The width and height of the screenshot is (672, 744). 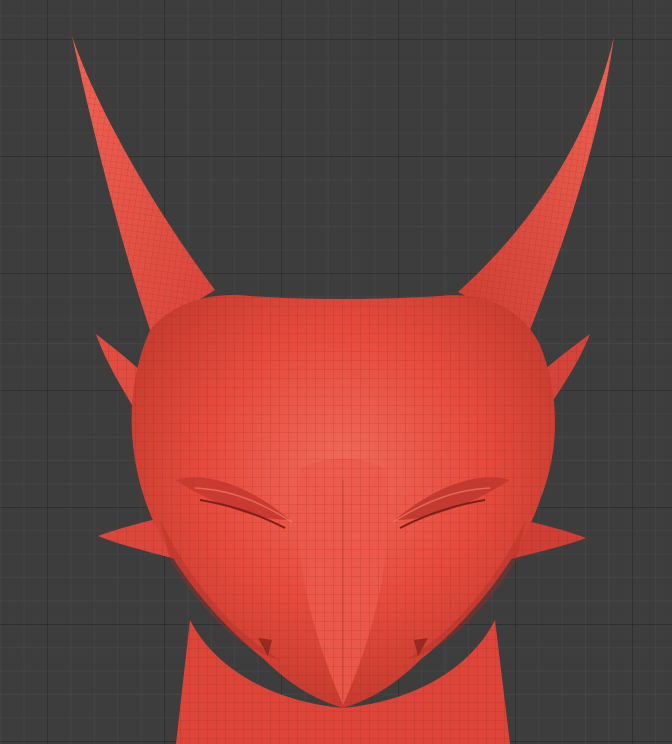 What do you see at coordinates (536, 183) in the screenshot?
I see `right-horn` at bounding box center [536, 183].